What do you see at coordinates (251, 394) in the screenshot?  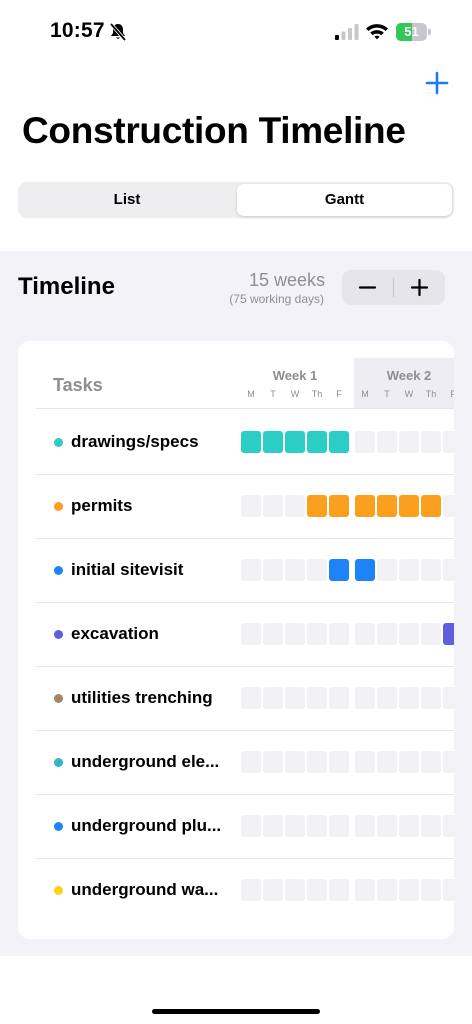 I see `day-label: M` at bounding box center [251, 394].